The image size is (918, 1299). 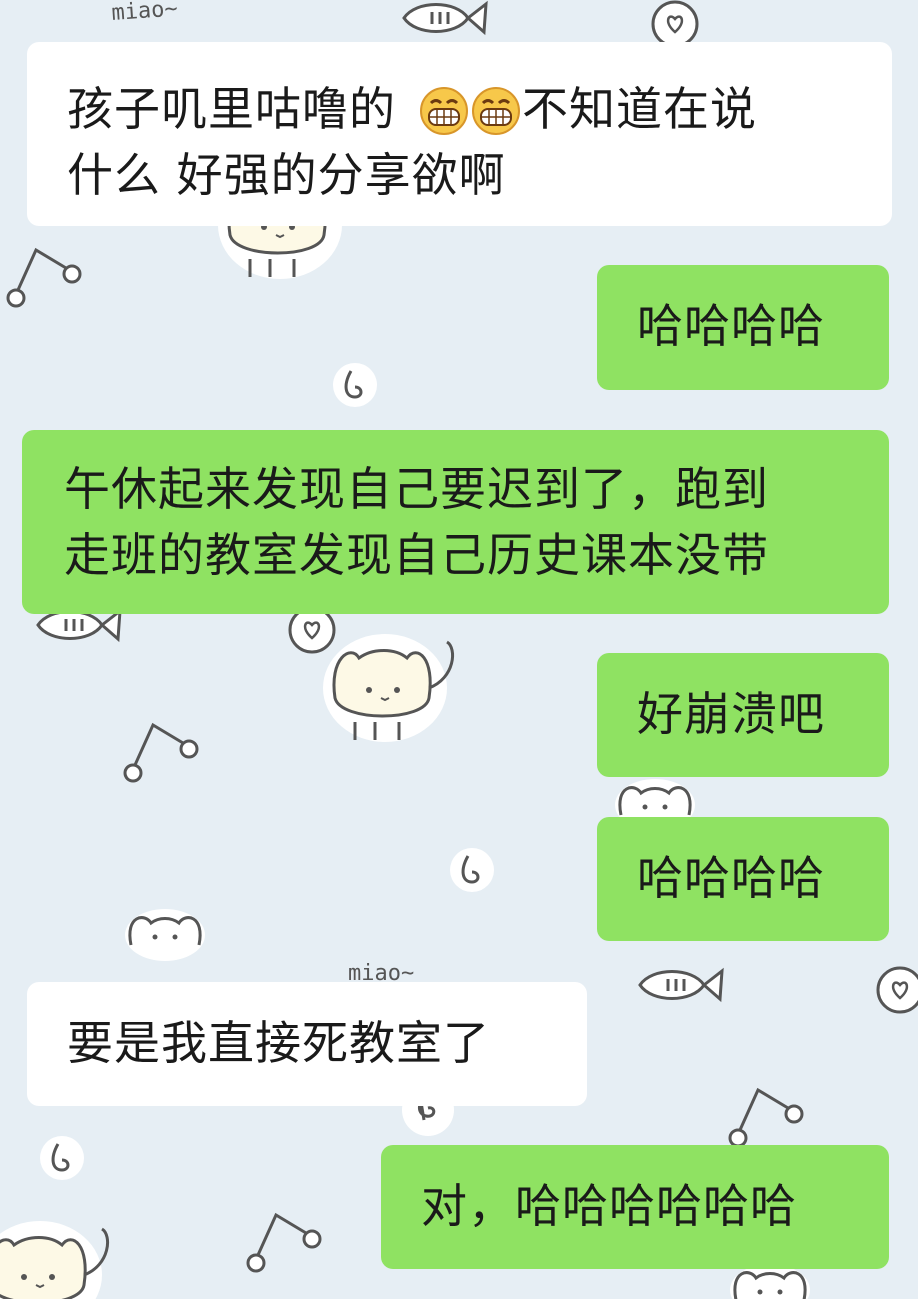 I want to click on wallpaper-label: miao~, so click(x=145, y=13).